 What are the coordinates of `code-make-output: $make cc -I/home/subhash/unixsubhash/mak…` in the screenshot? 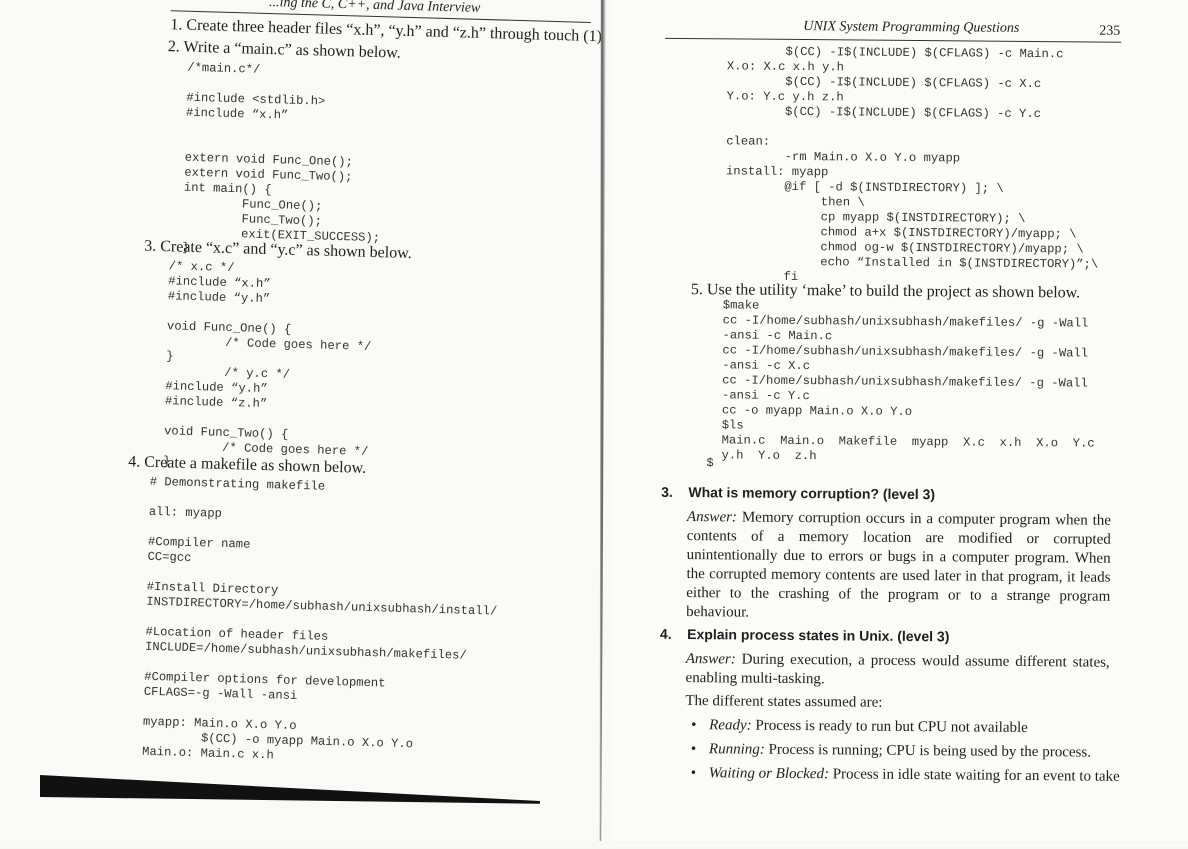 It's located at (908, 381).